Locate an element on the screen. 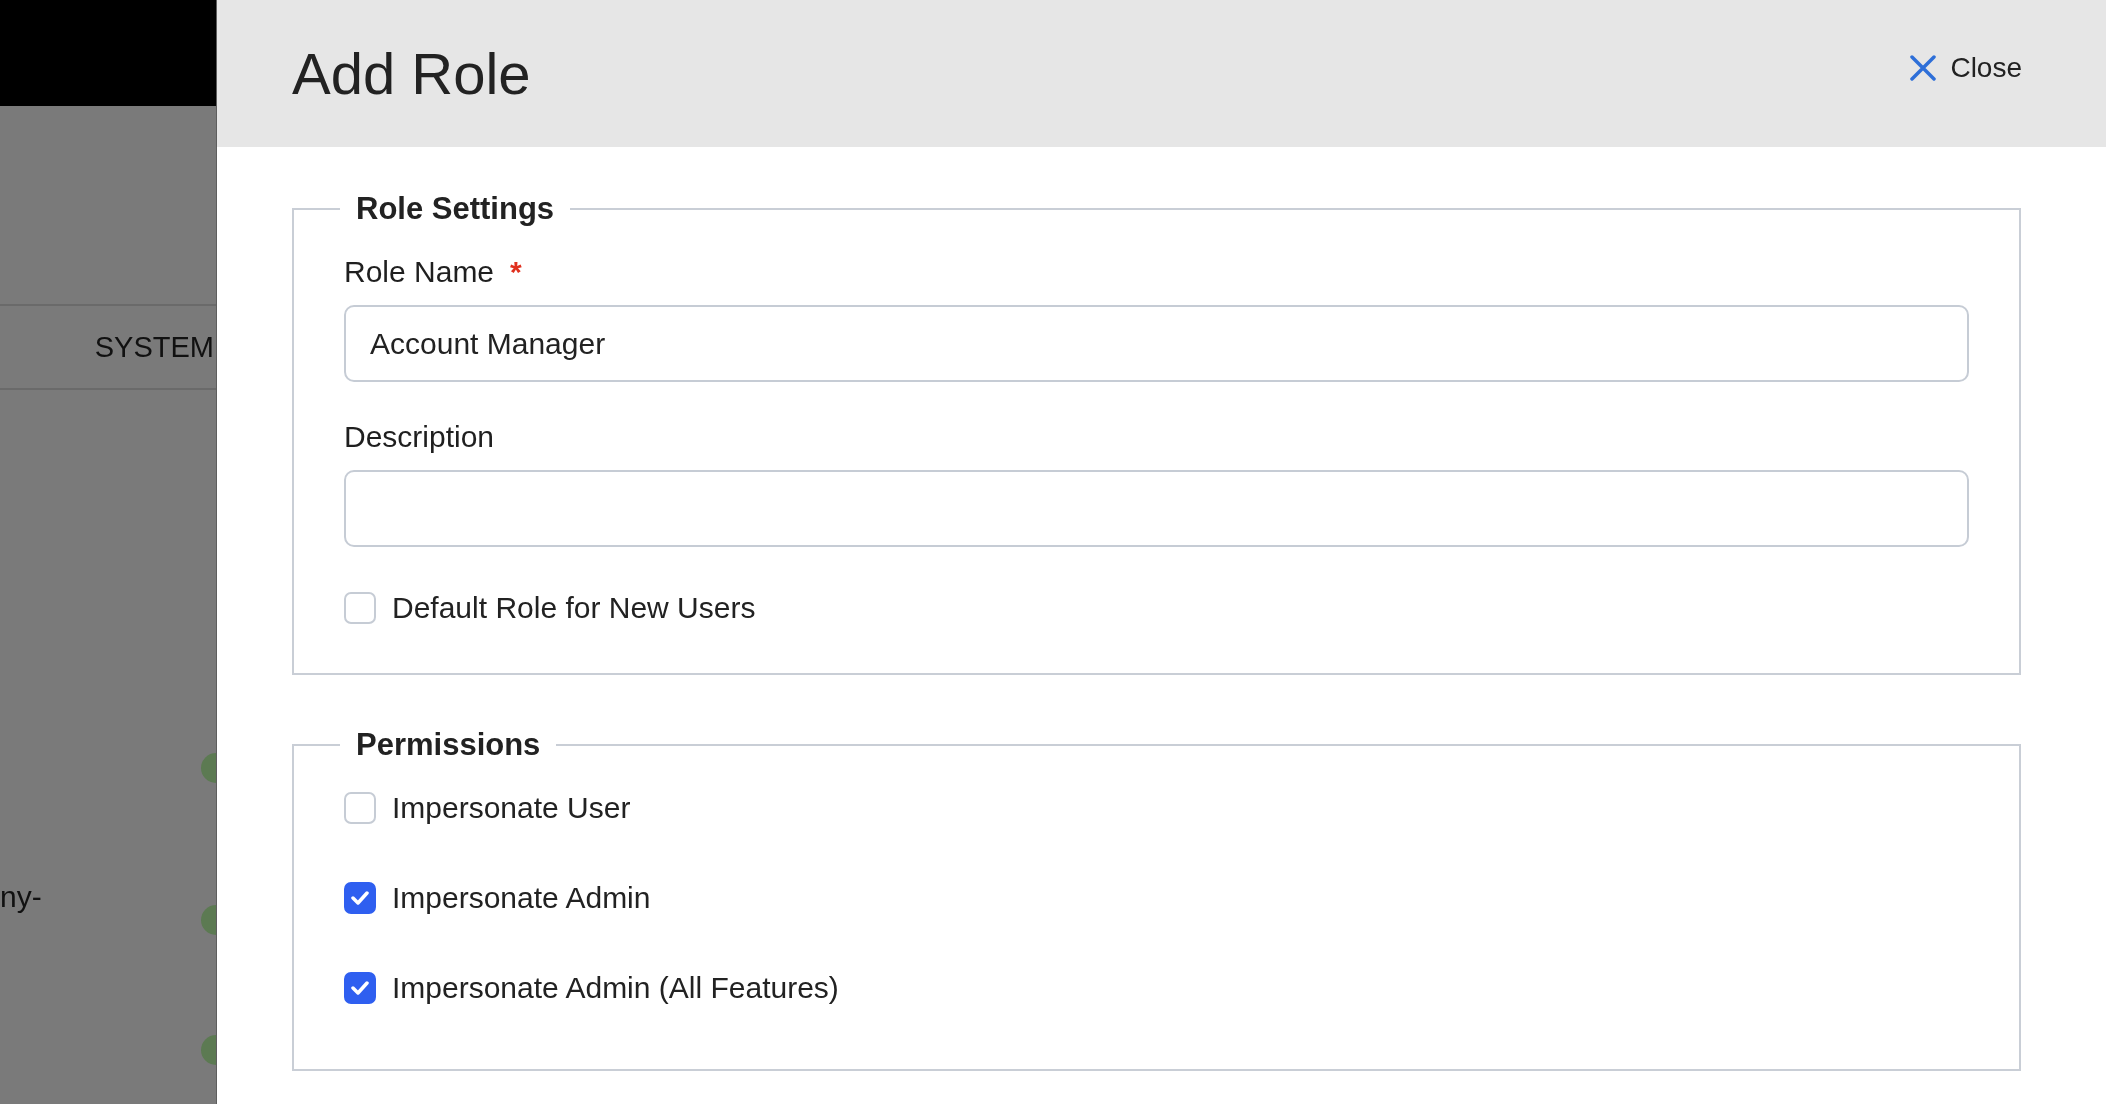  tab: SYSTEM is located at coordinates (155, 347).